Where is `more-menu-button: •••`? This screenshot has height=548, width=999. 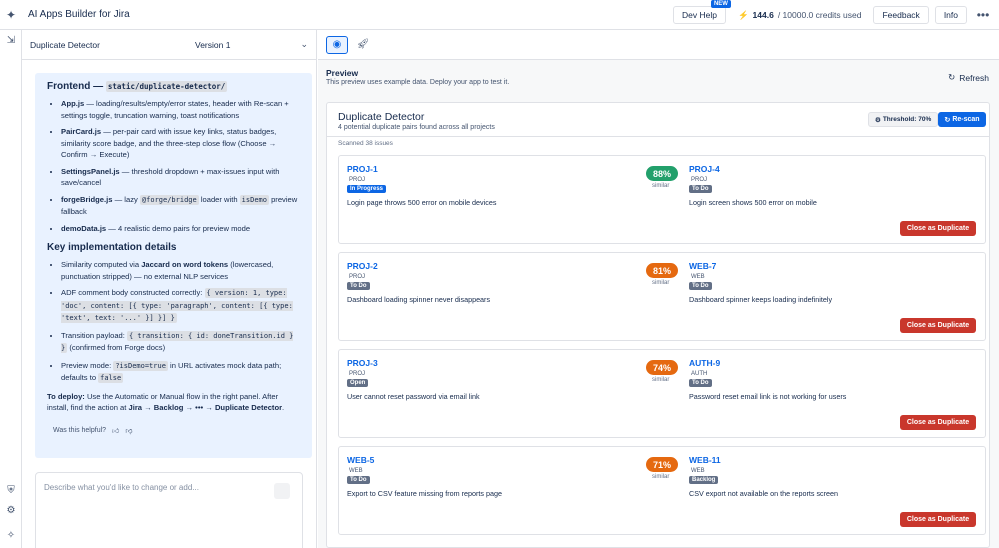
more-menu-button: ••• is located at coordinates (983, 15).